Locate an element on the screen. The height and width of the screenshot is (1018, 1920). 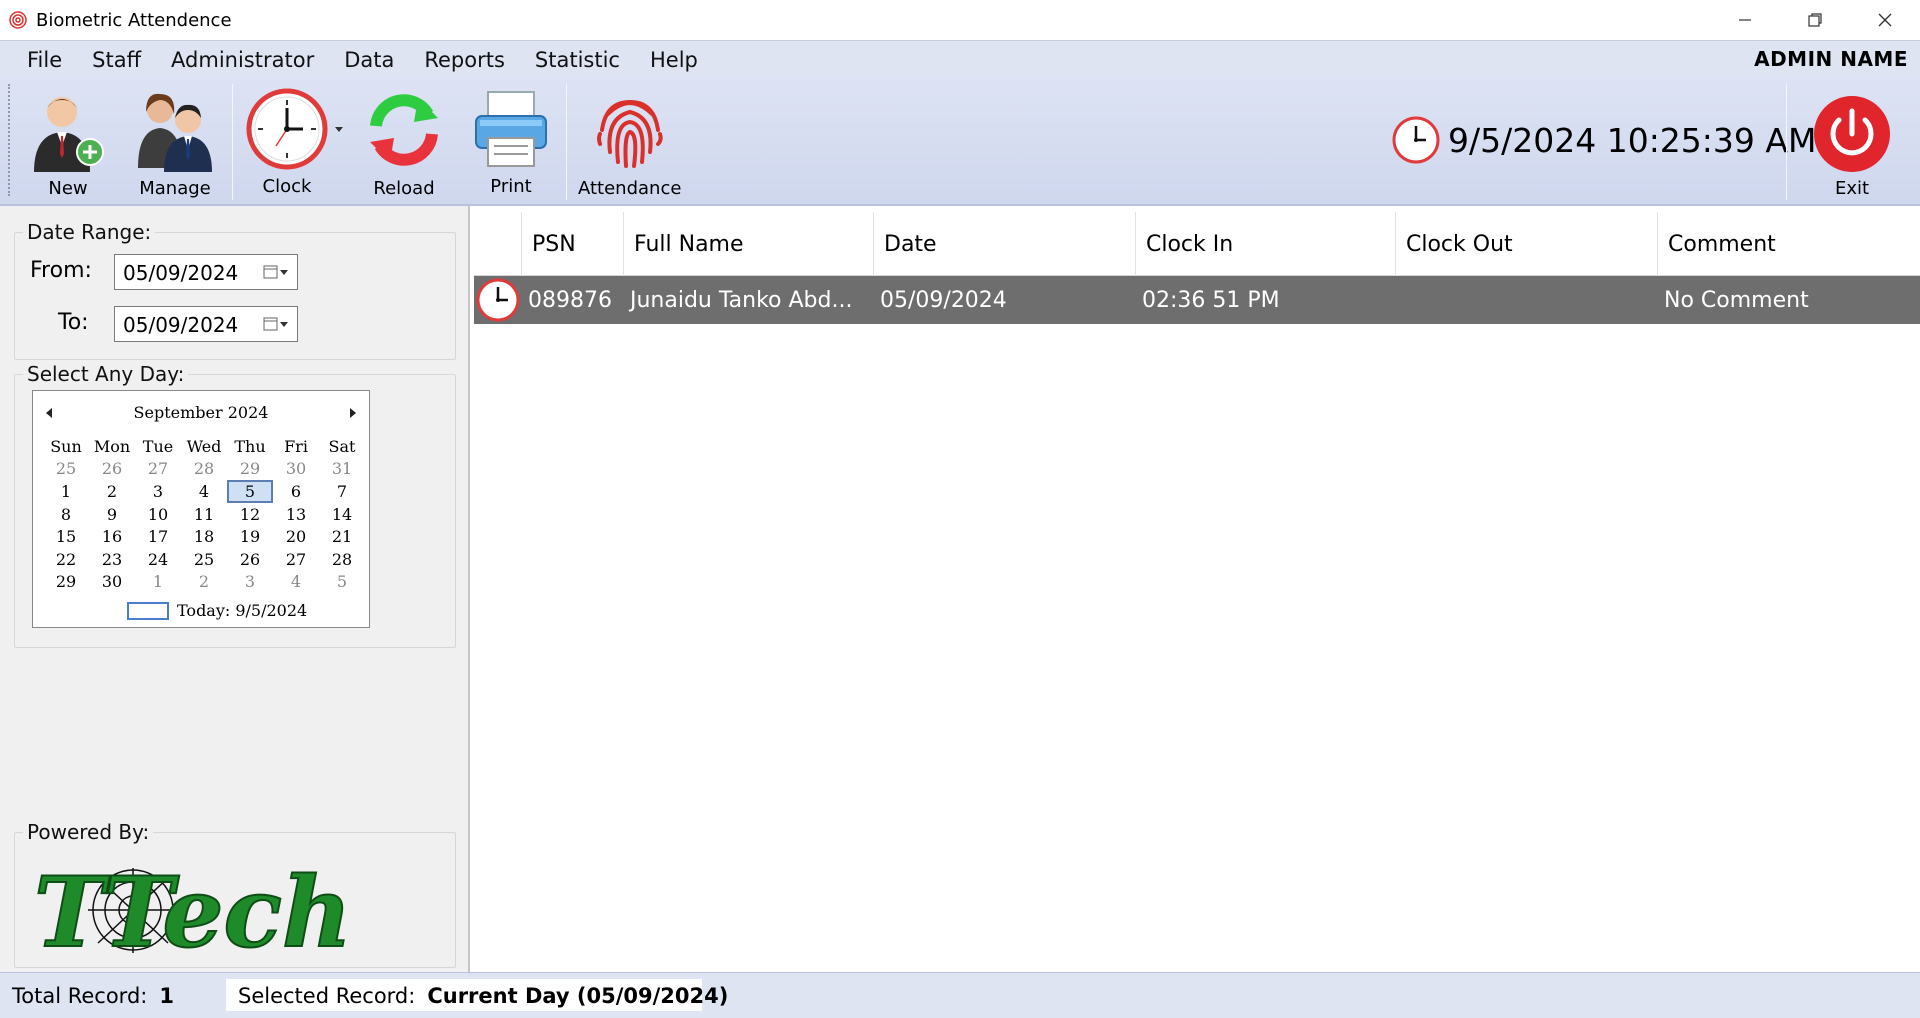
calendar-day: 6 is located at coordinates (296, 491).